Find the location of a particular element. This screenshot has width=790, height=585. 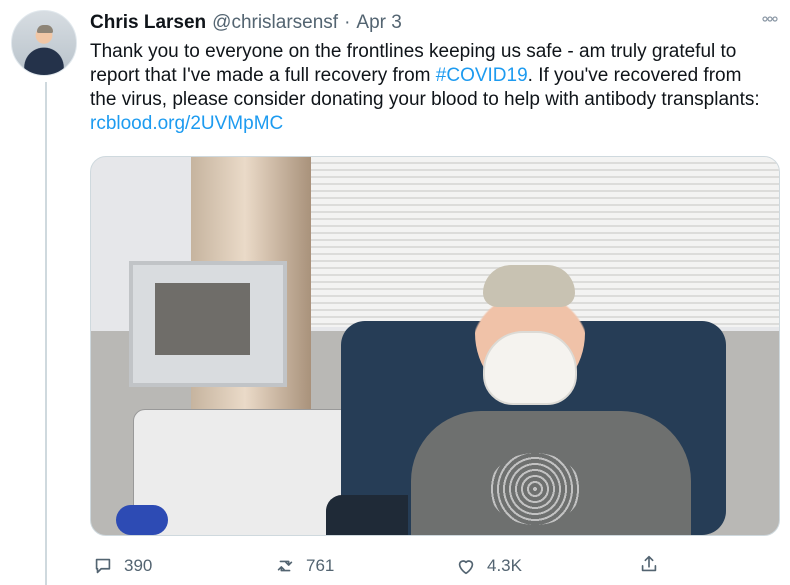

monitor-machine is located at coordinates (208, 324).